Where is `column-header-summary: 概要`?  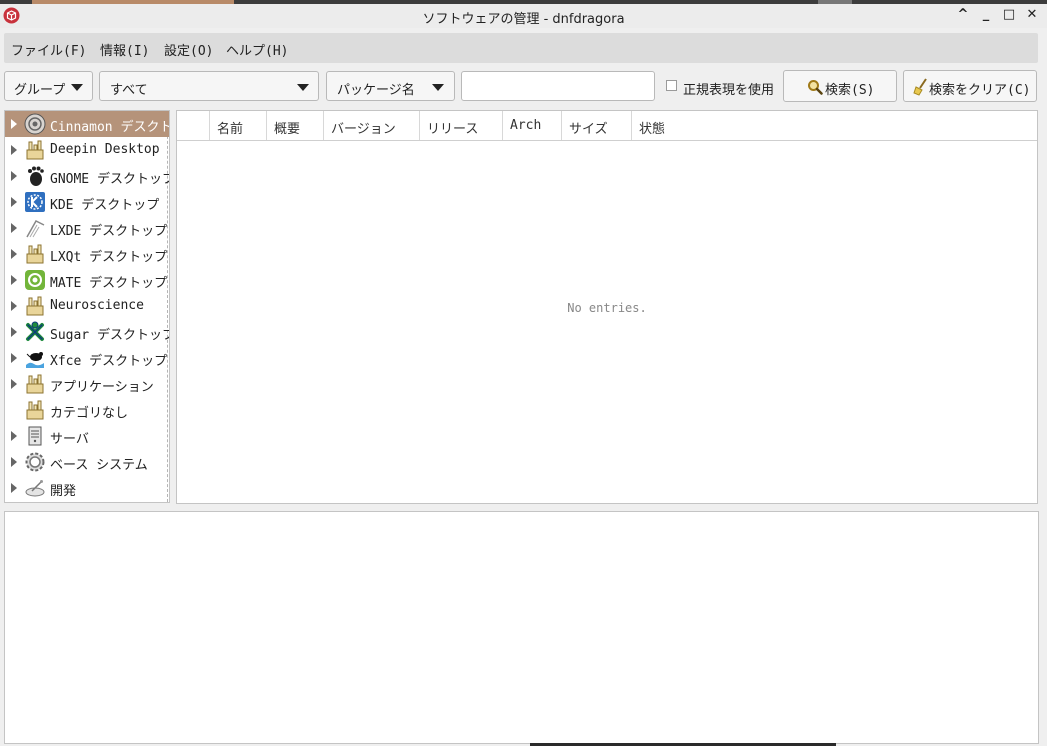 column-header-summary: 概要 is located at coordinates (295, 125).